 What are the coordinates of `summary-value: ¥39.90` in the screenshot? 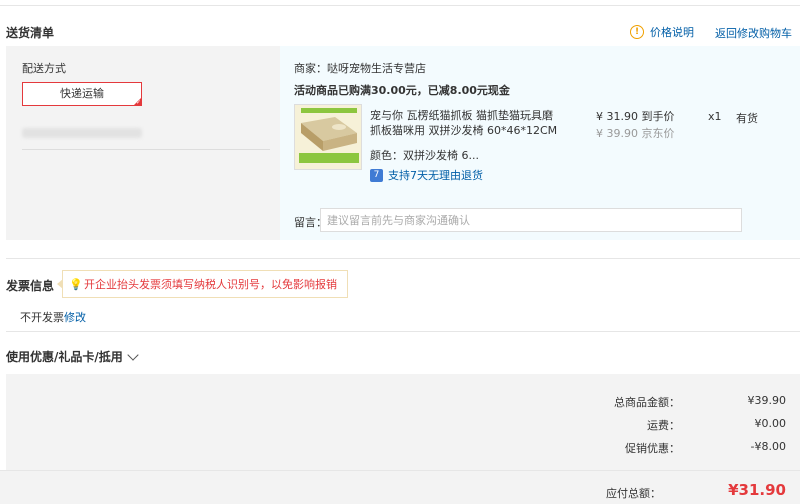 It's located at (767, 400).